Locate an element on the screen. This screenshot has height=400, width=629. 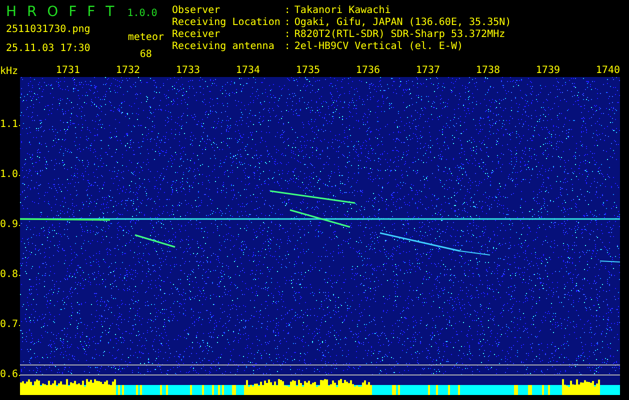
meteor-count: 68 is located at coordinates (146, 55).